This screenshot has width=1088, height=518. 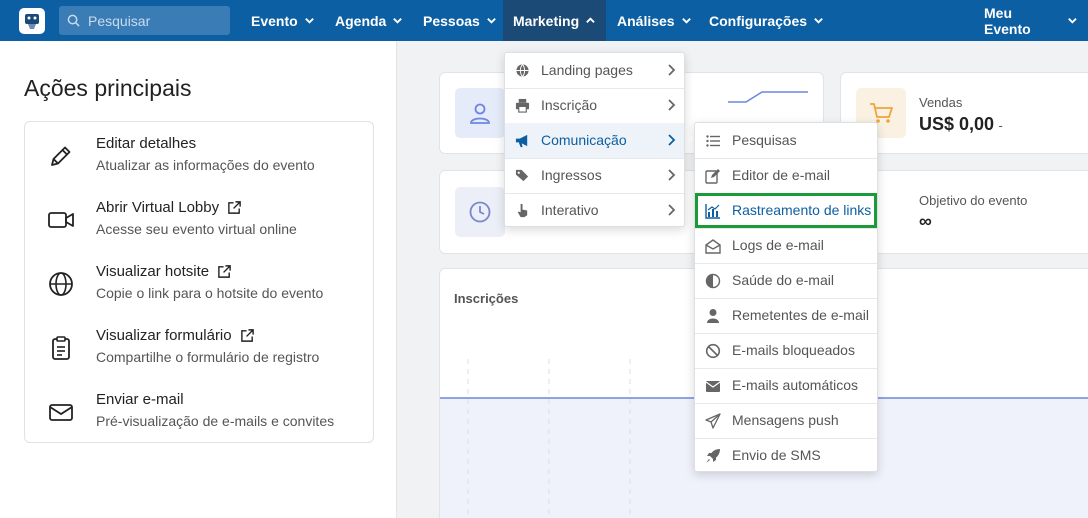 What do you see at coordinates (73, 20) in the screenshot?
I see `search-icon` at bounding box center [73, 20].